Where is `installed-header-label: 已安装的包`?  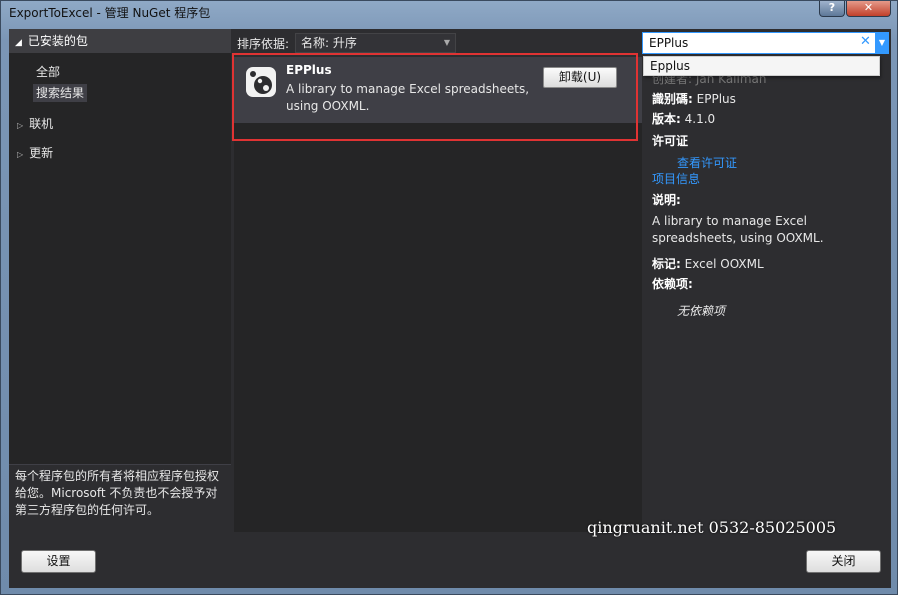 installed-header-label: 已安装的包 is located at coordinates (57, 41).